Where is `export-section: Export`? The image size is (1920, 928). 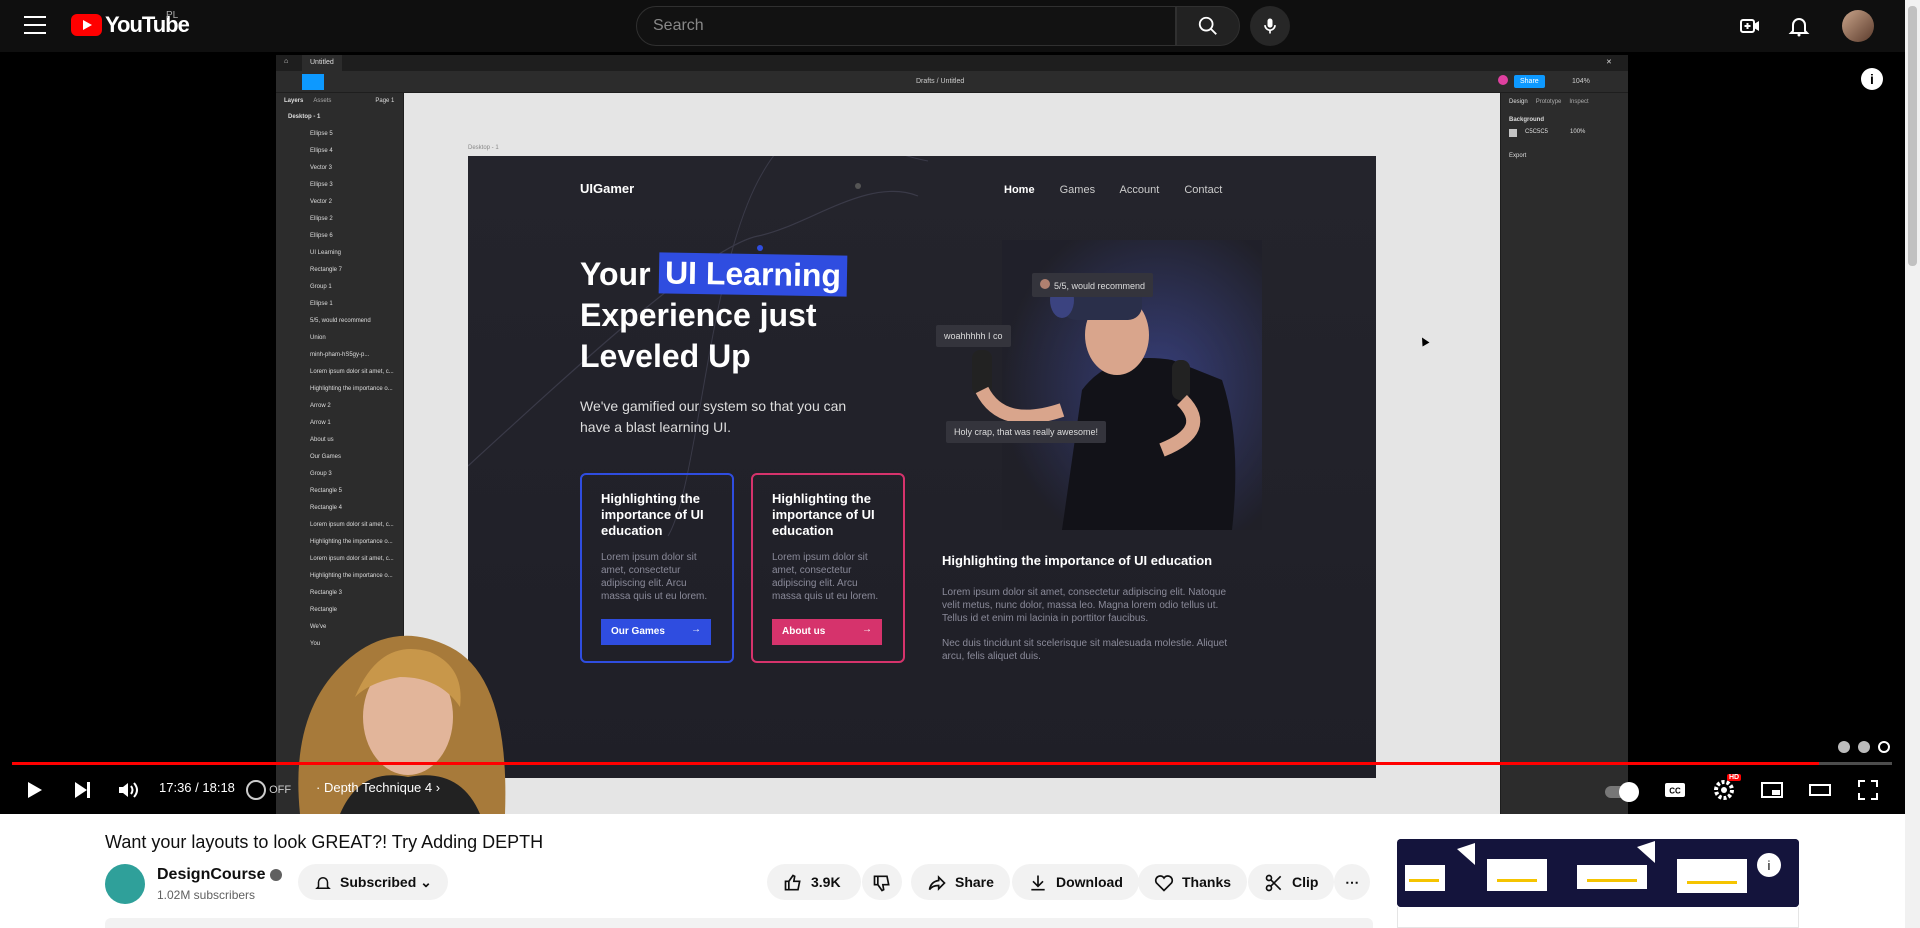 export-section: Export is located at coordinates (1564, 156).